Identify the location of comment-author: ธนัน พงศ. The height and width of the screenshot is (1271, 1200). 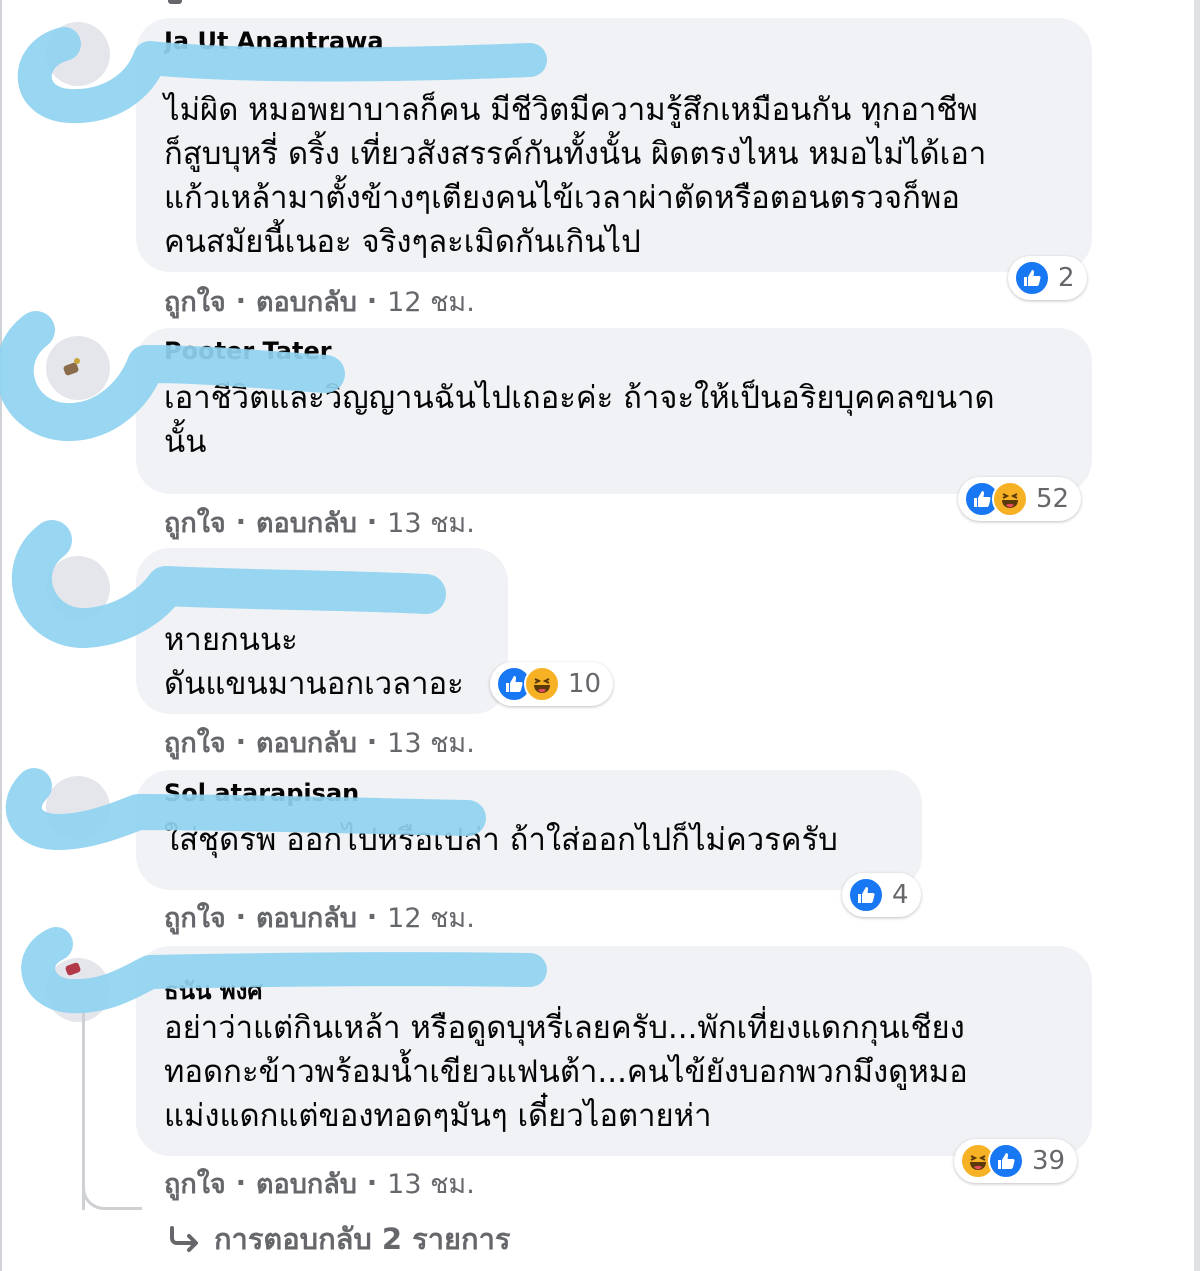
(614, 991).